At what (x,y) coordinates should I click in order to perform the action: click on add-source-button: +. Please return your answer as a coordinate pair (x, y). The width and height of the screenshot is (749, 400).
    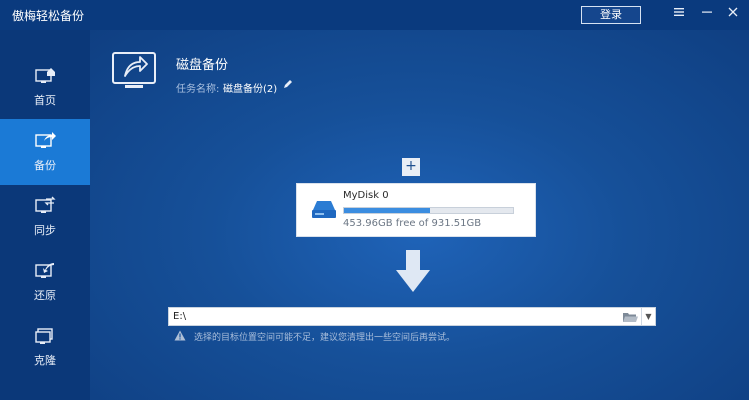
    Looking at the image, I should click on (411, 167).